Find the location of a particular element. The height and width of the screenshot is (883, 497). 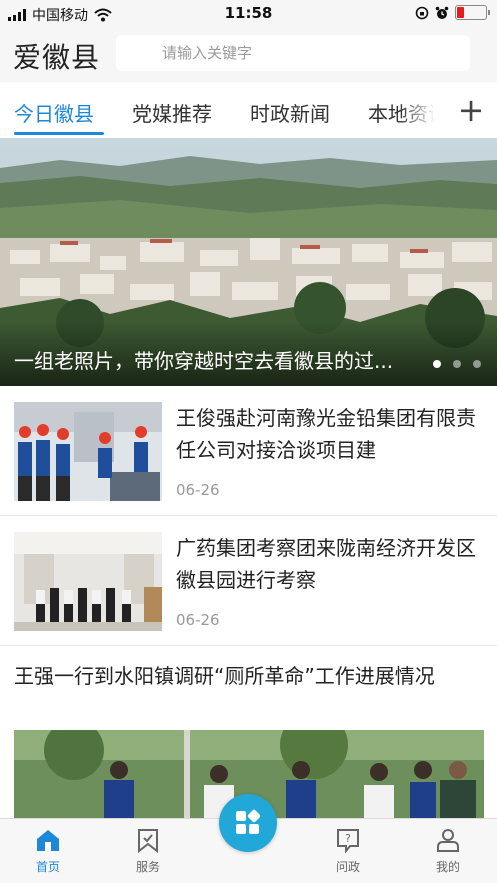

news-title: 王俊强赴河南豫光金铅集团有限责任公司对接洽谈项目建 is located at coordinates (332, 434).